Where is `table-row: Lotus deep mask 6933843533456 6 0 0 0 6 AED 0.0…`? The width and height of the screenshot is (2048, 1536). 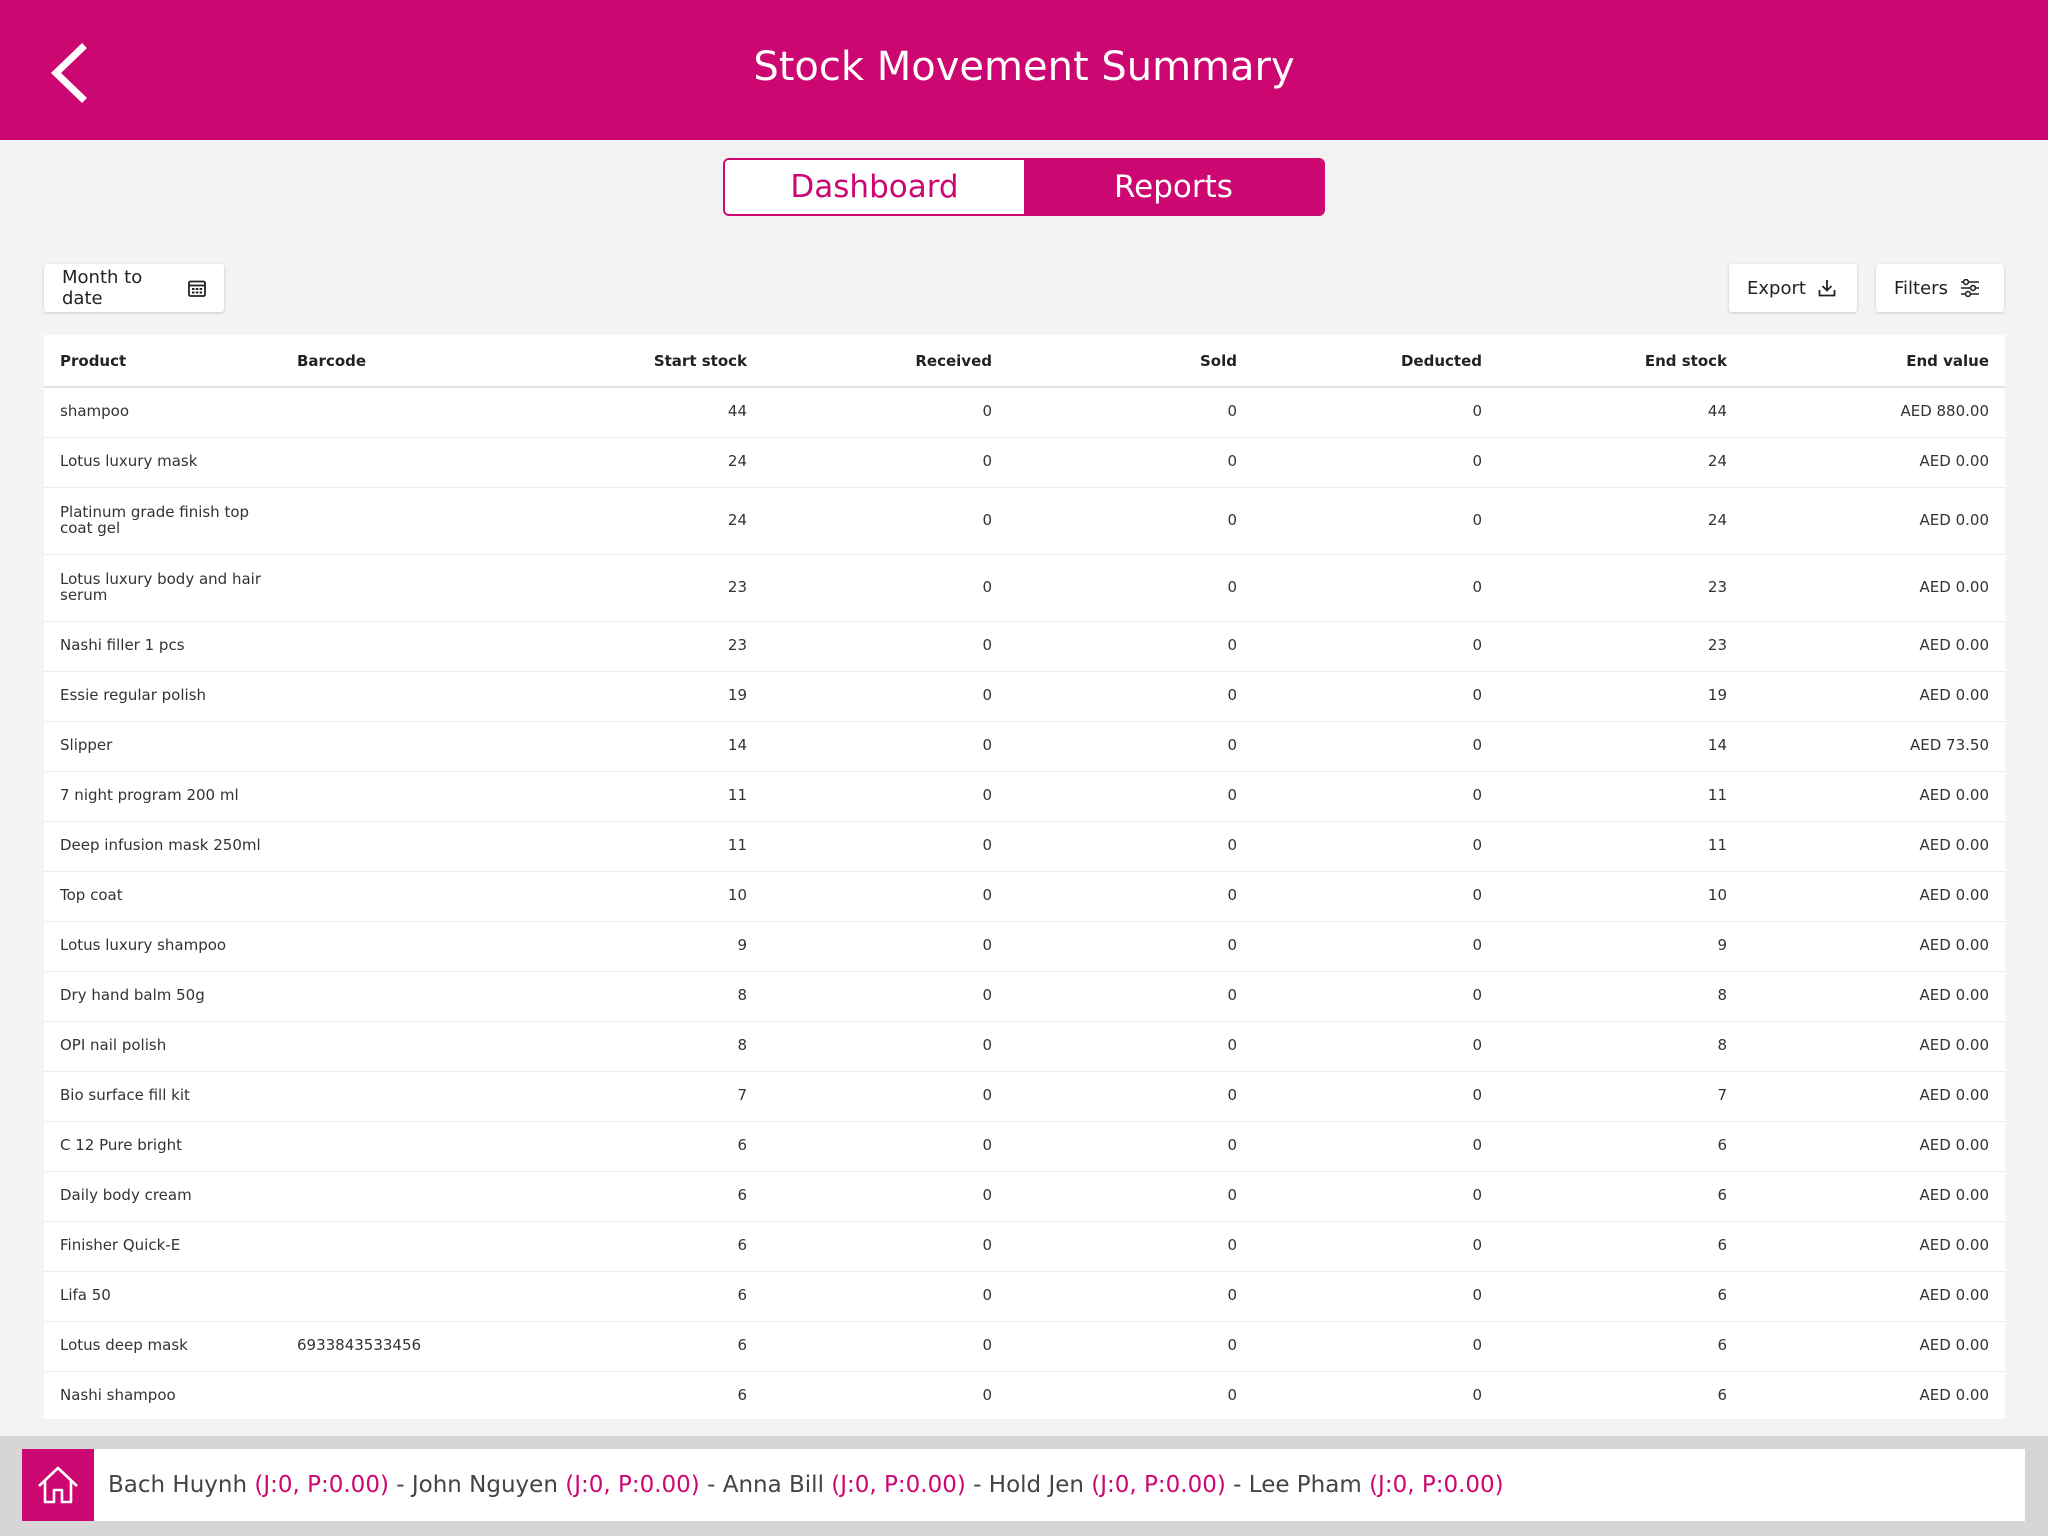
table-row: Lotus deep mask 6933843533456 6 0 0 0 6 AED 0.0… is located at coordinates (1024, 1346).